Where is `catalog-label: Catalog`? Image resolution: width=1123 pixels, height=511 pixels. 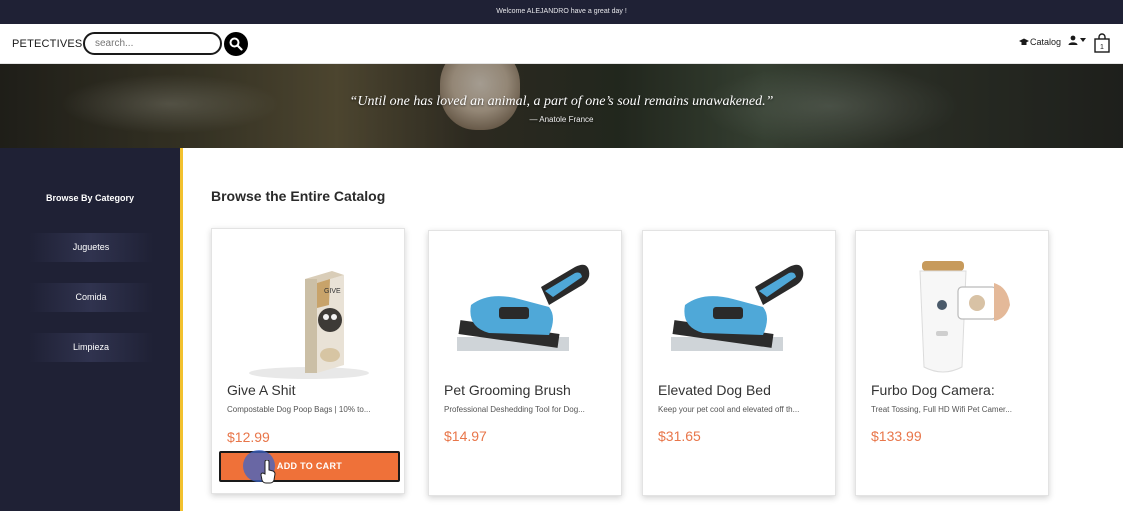
catalog-label: Catalog is located at coordinates (1046, 42).